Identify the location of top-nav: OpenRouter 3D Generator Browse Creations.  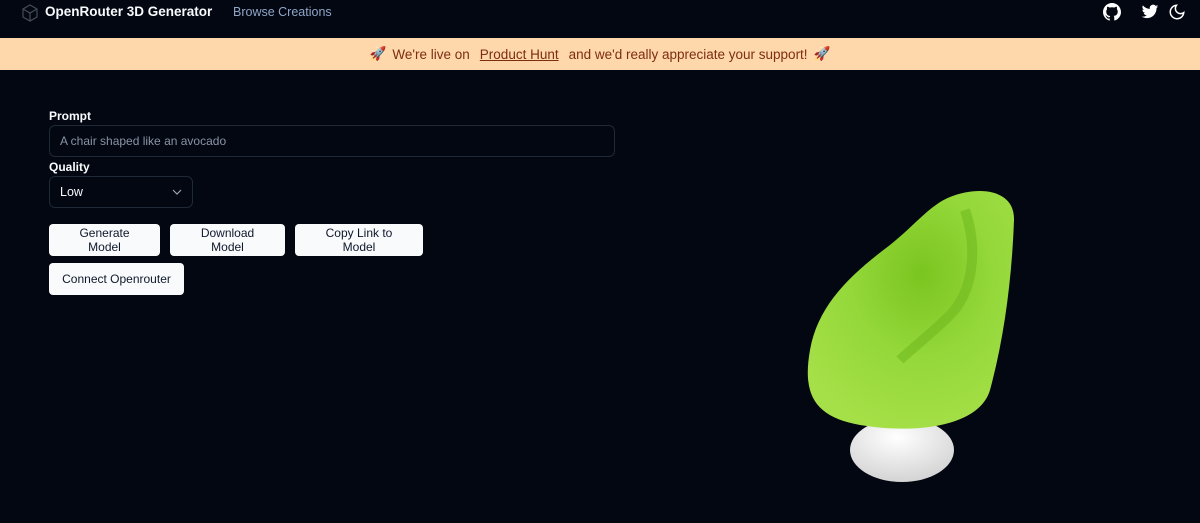
(600, 19).